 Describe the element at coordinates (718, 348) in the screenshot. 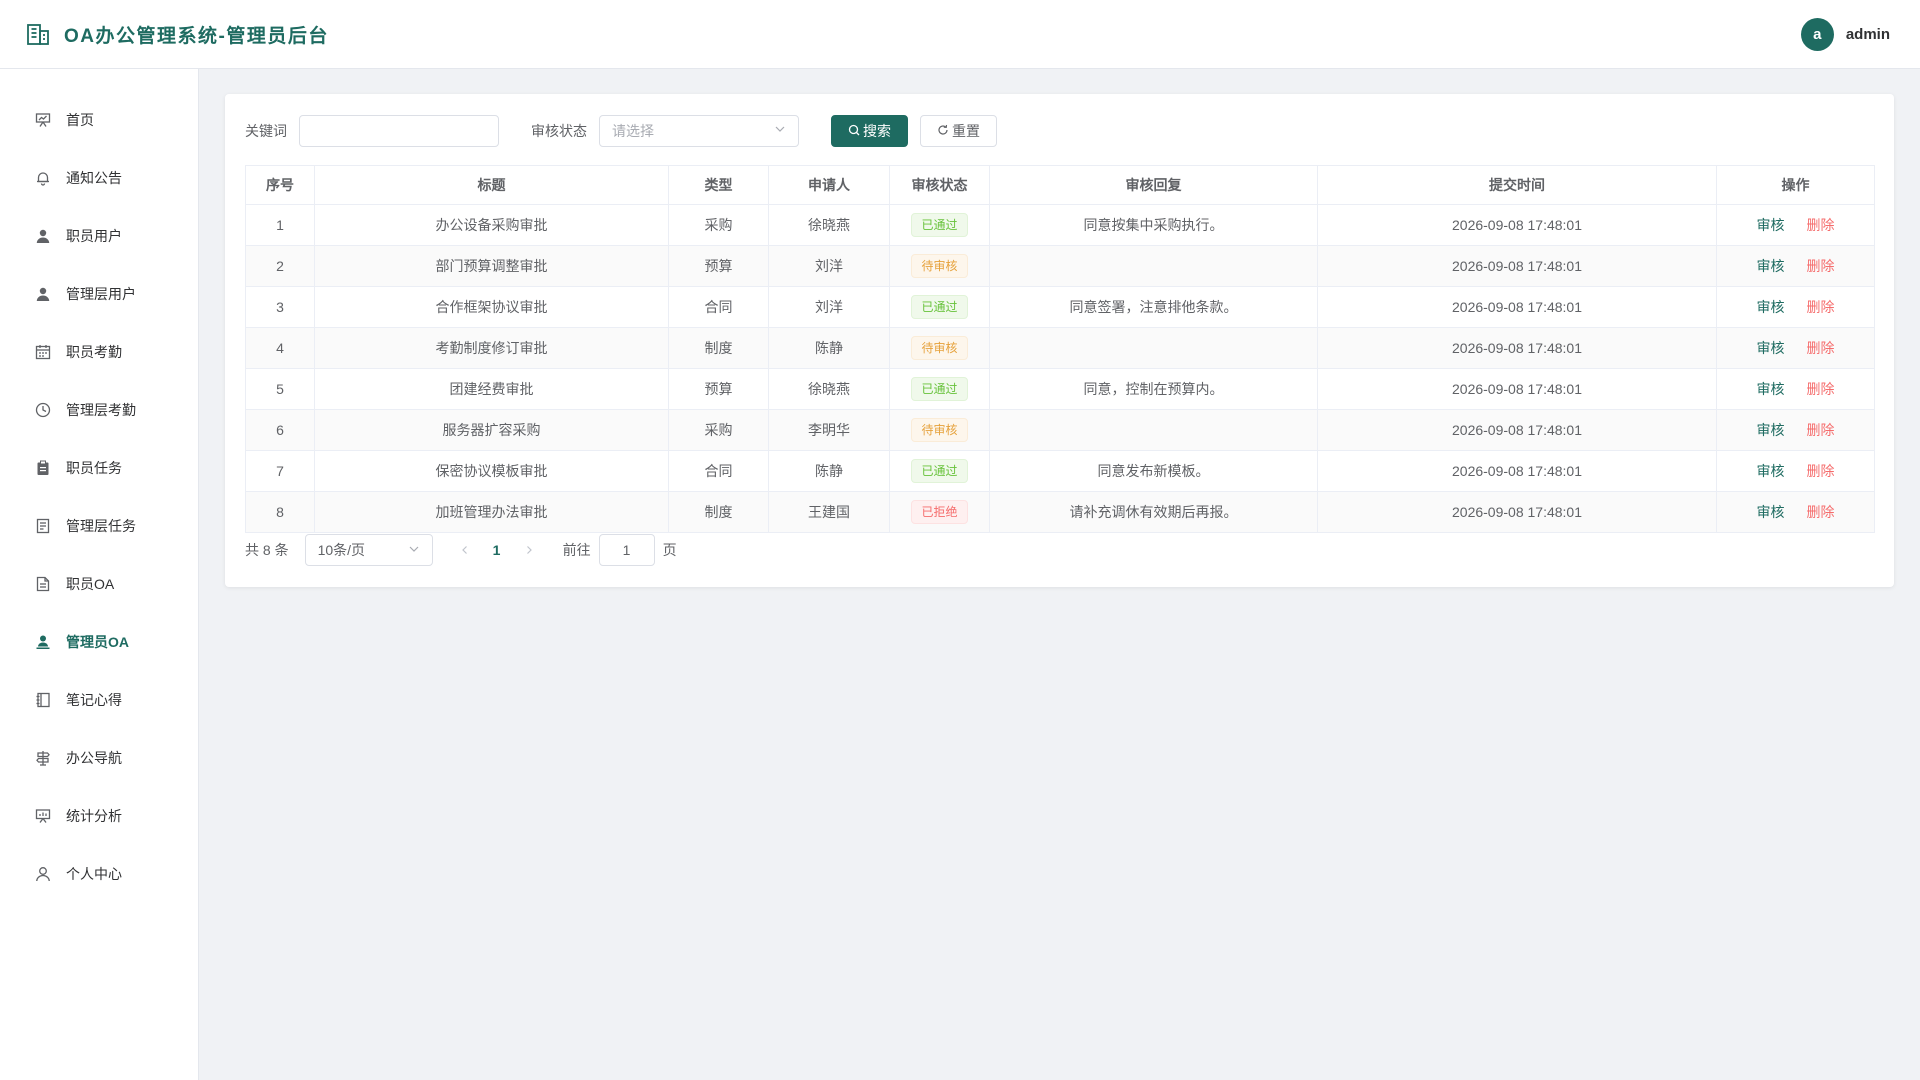

I see `cell-type: 制度` at that location.